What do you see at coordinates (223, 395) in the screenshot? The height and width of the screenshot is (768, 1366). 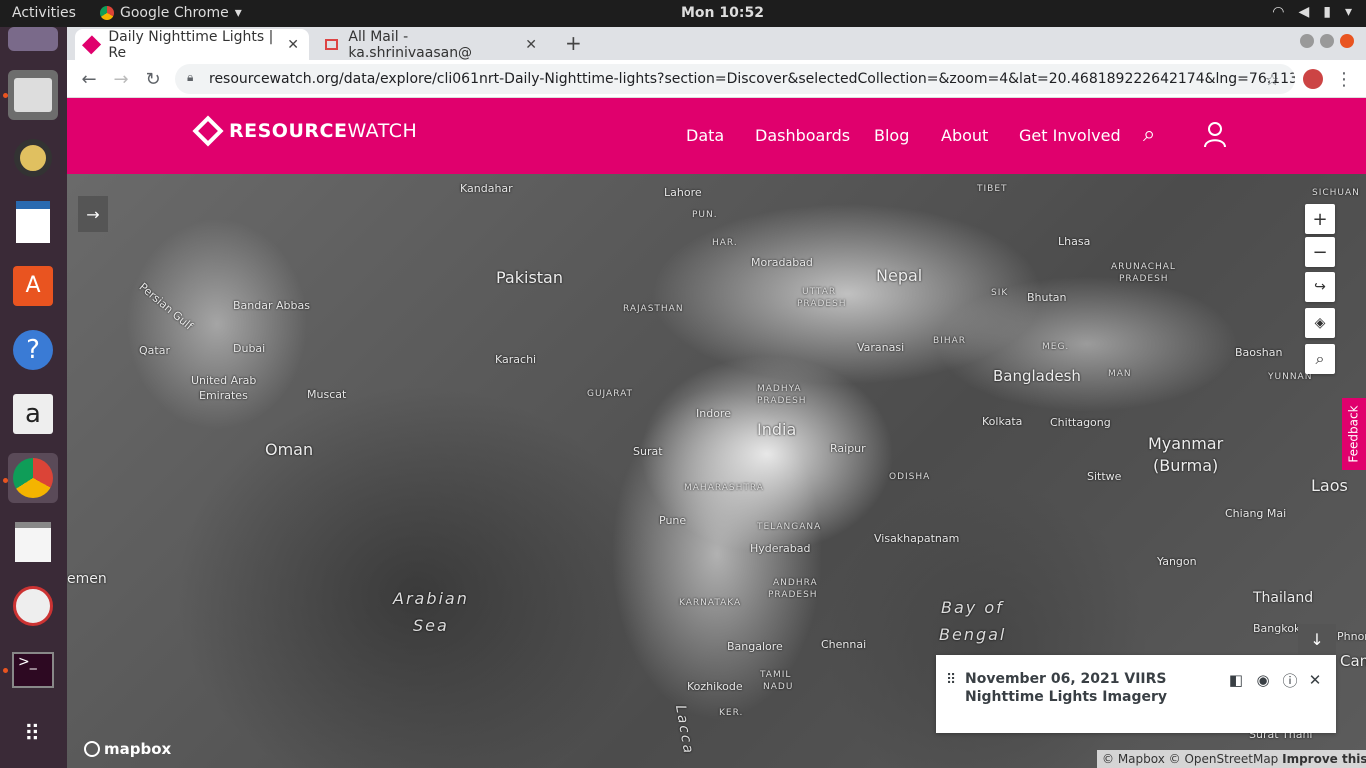 I see `map-label: Emirates` at bounding box center [223, 395].